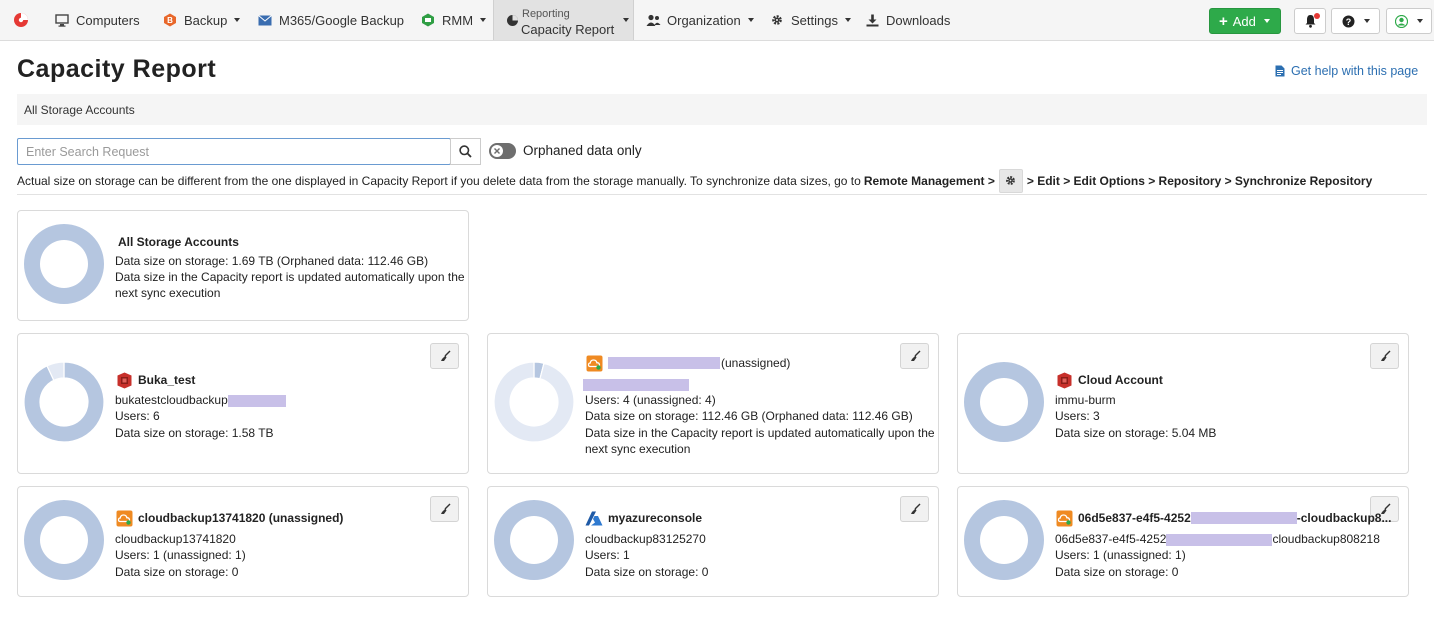 Image resolution: width=1434 pixels, height=639 pixels. I want to click on help-link: Get help with this page, so click(1346, 71).